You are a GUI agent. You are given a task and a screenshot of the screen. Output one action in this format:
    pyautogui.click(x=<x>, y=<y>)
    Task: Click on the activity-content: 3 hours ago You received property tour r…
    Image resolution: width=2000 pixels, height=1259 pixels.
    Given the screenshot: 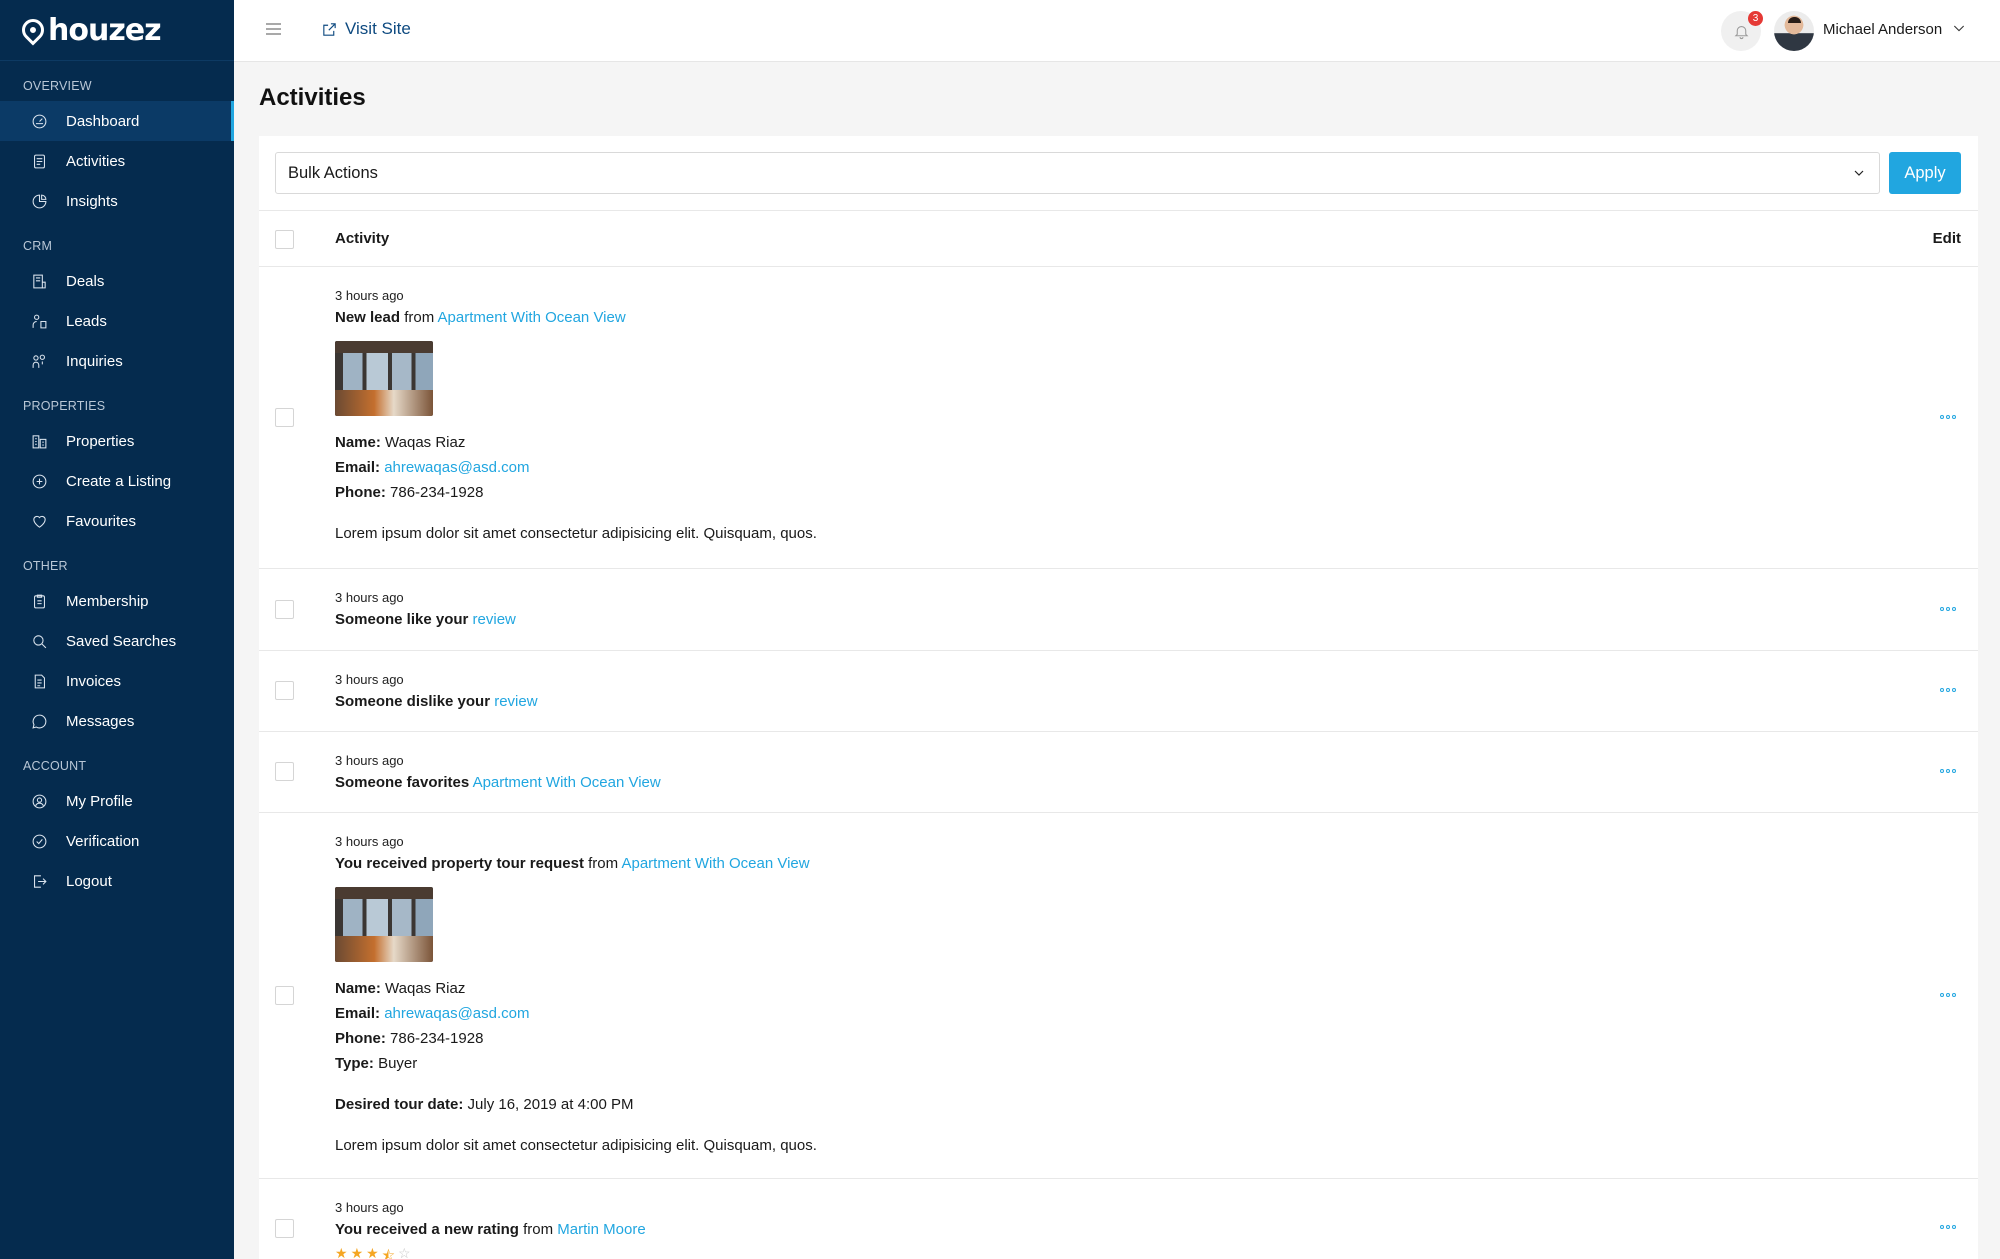 What is the action you would take?
    pyautogui.click(x=576, y=995)
    